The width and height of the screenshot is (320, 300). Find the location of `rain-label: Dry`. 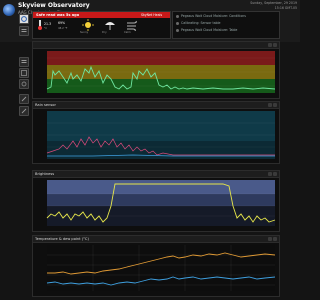

rain-label: Dry is located at coordinates (104, 32).